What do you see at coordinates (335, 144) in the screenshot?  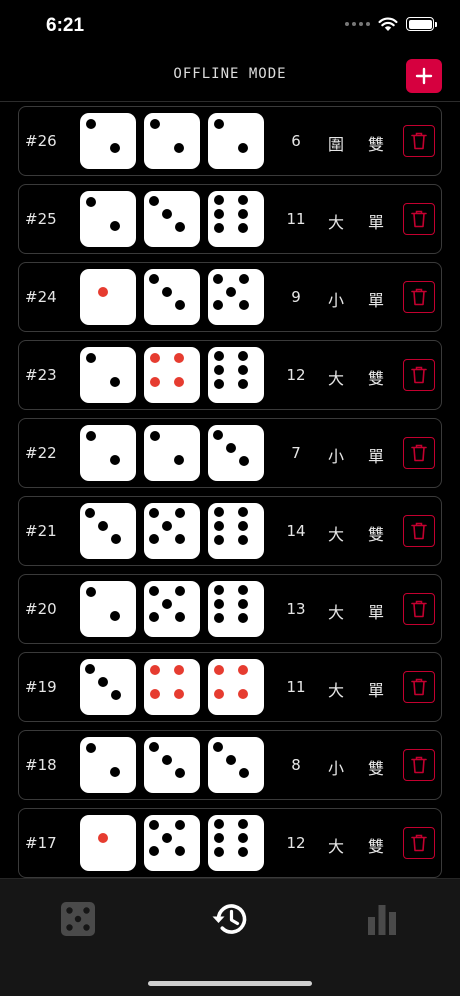 I see `size-result: 圍` at bounding box center [335, 144].